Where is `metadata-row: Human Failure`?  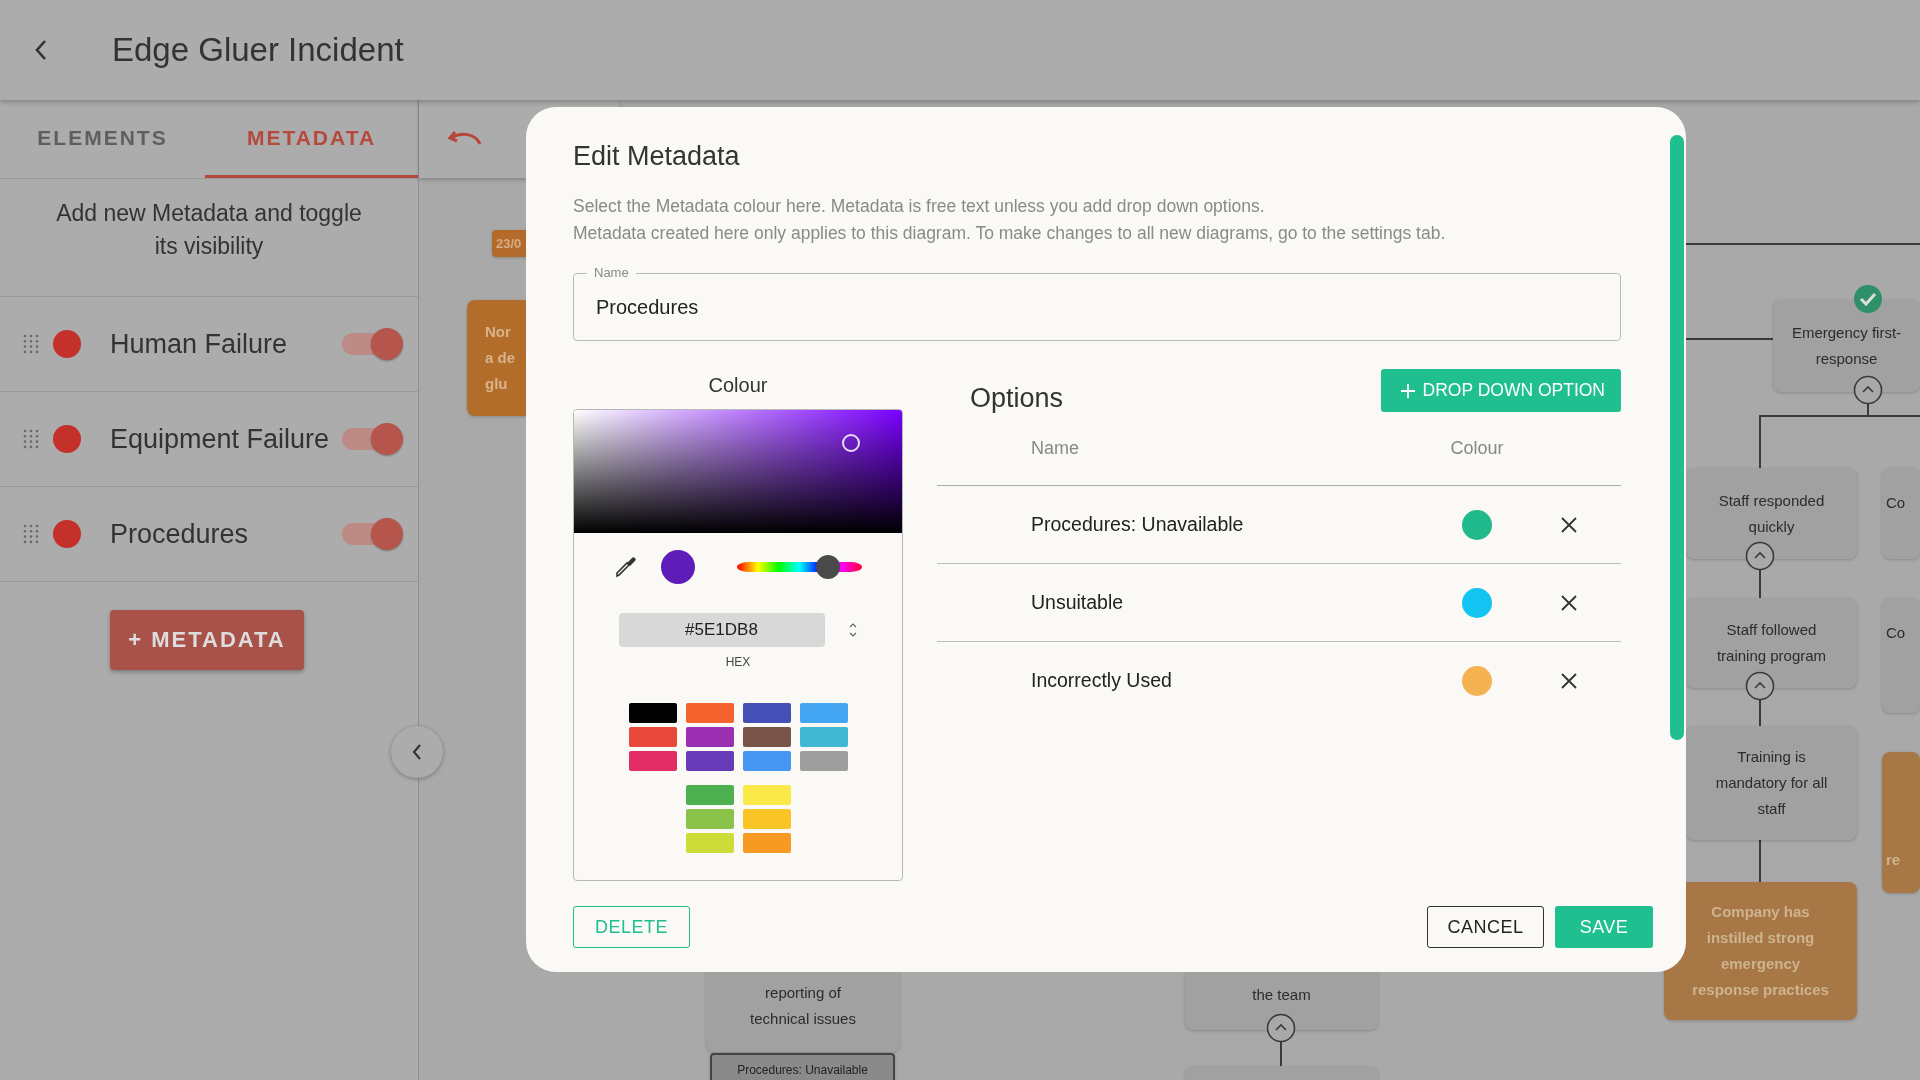
metadata-row: Human Failure is located at coordinates (209, 344).